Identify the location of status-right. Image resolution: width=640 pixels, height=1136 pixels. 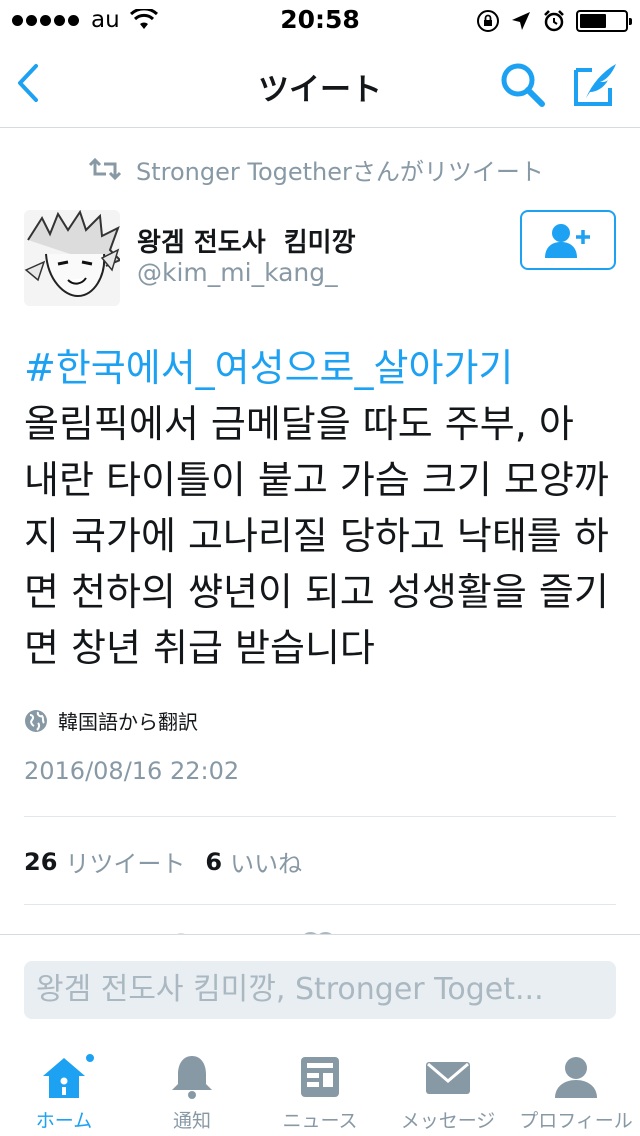
(554, 21).